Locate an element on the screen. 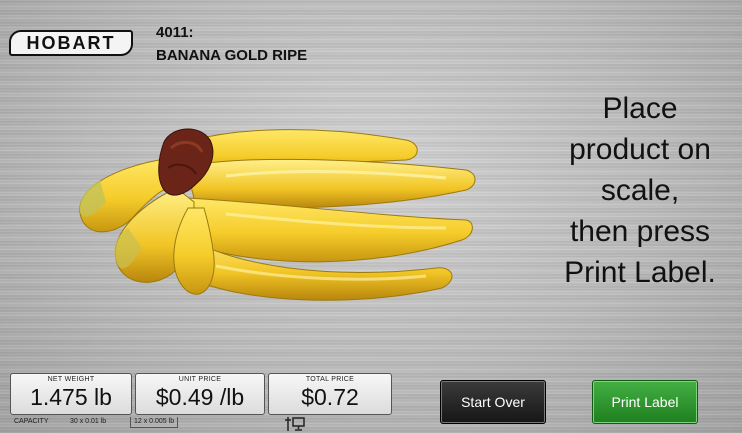  capacity-range-1: 30 x 0.01 lb is located at coordinates (88, 421).